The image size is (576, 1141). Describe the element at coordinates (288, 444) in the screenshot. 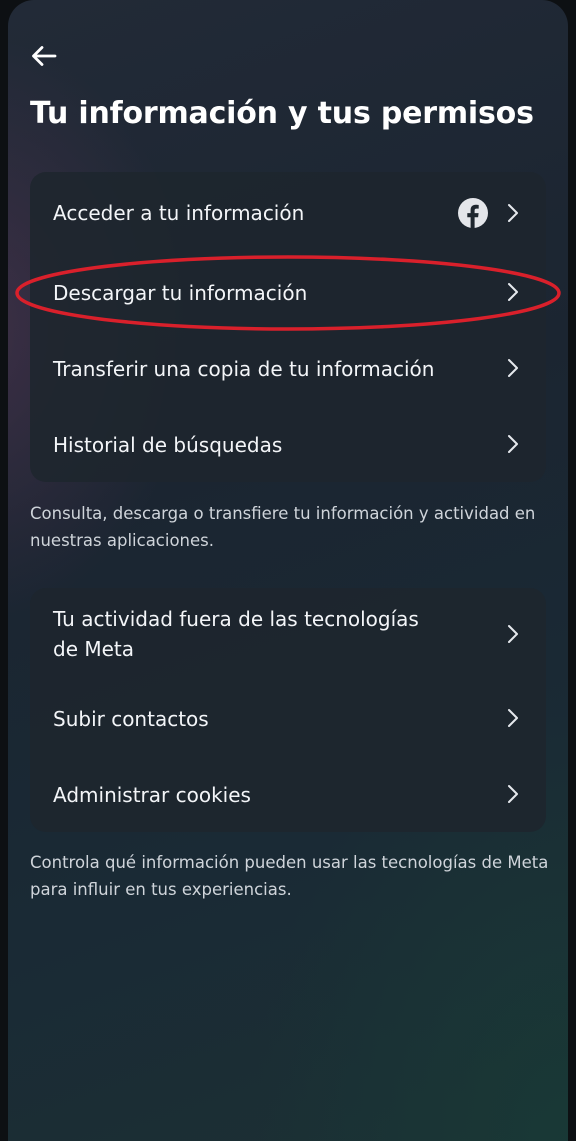

I see `menu-item-search-history: Historial de búsquedas` at that location.